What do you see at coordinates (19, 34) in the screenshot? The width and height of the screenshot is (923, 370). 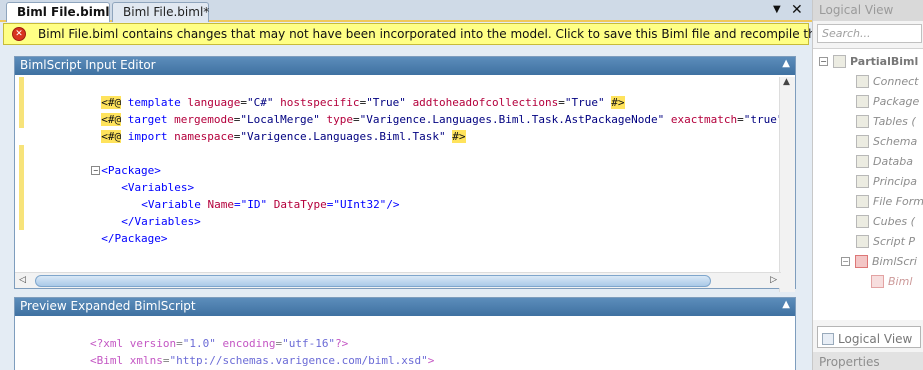 I see `error-icon: ✕` at bounding box center [19, 34].